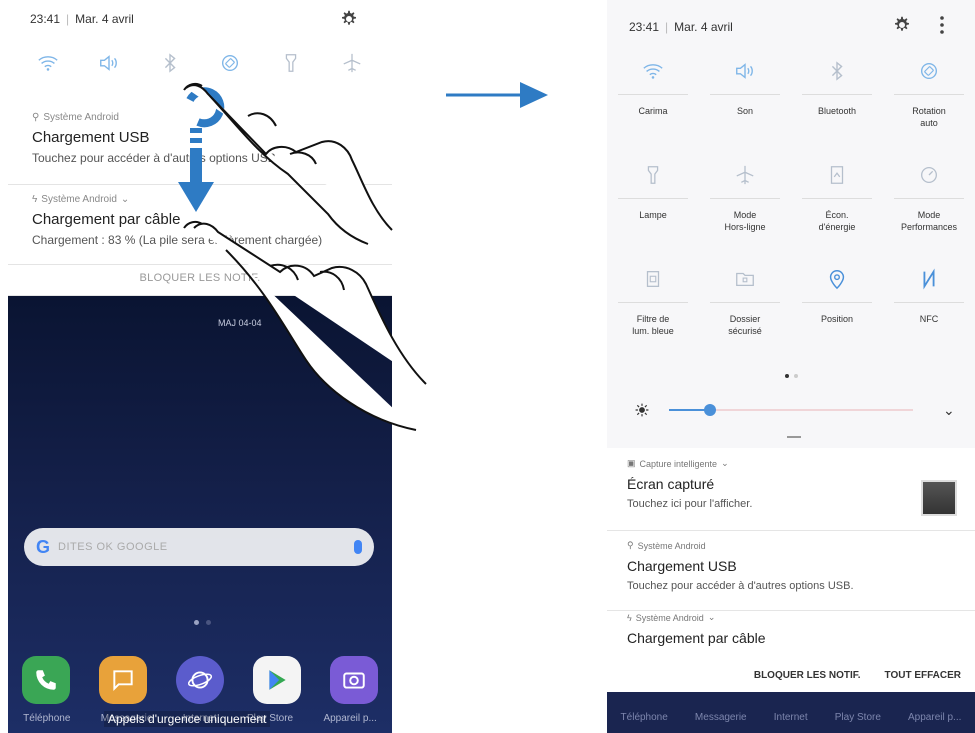  Describe the element at coordinates (199, 547) in the screenshot. I see `google-search-bar: G DITES OK GOOGLE` at that location.